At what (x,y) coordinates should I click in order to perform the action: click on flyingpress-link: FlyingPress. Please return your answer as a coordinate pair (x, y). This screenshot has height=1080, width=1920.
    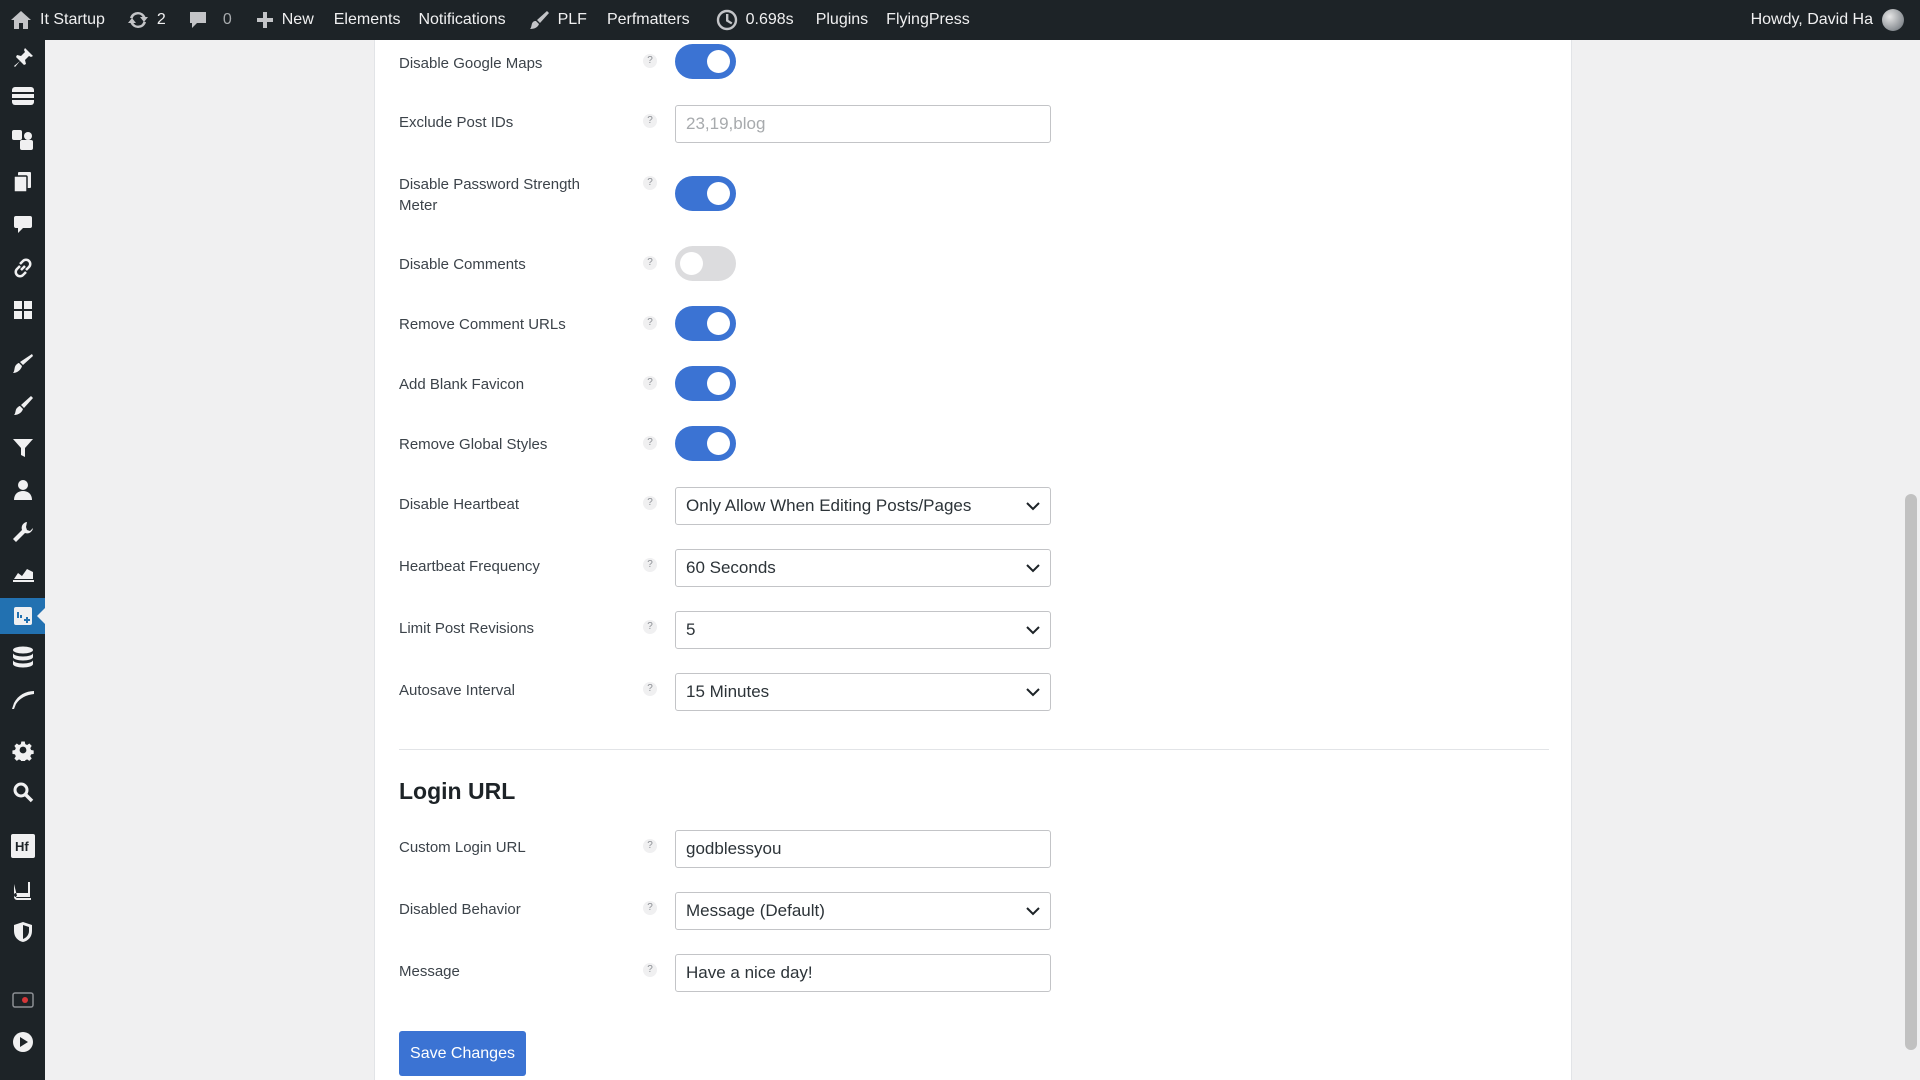
    Looking at the image, I should click on (928, 20).